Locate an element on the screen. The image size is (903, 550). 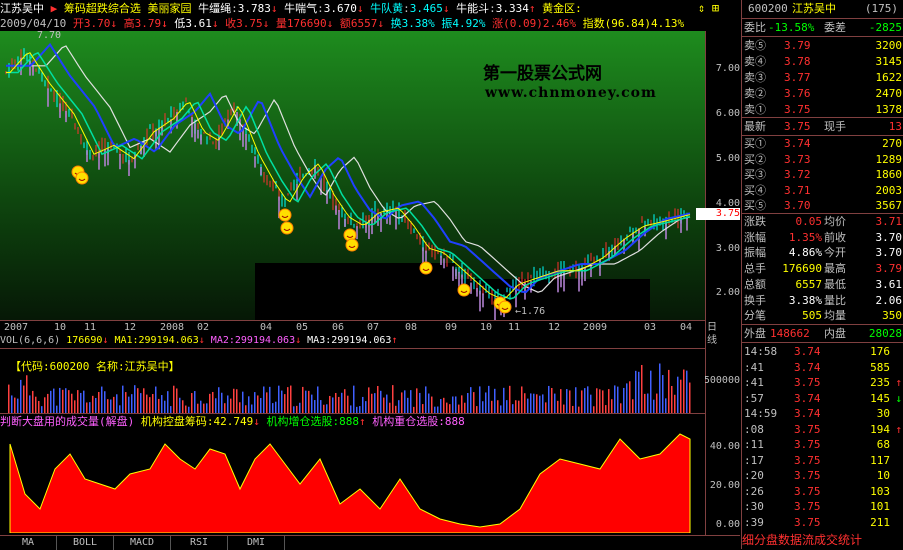
grid-icon: ⊞ is located at coordinates (715, 8).